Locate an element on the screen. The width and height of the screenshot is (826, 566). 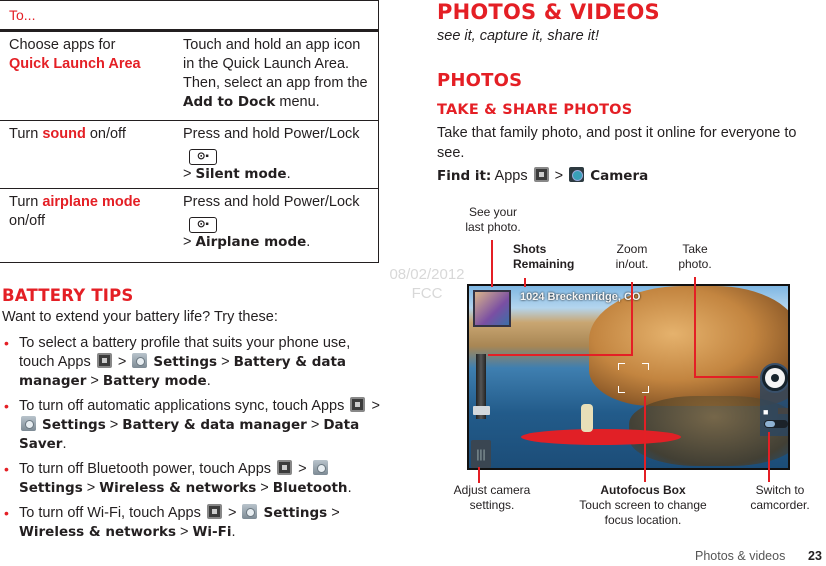
action-cell: Turn sound on/off is located at coordinates (87, 154).